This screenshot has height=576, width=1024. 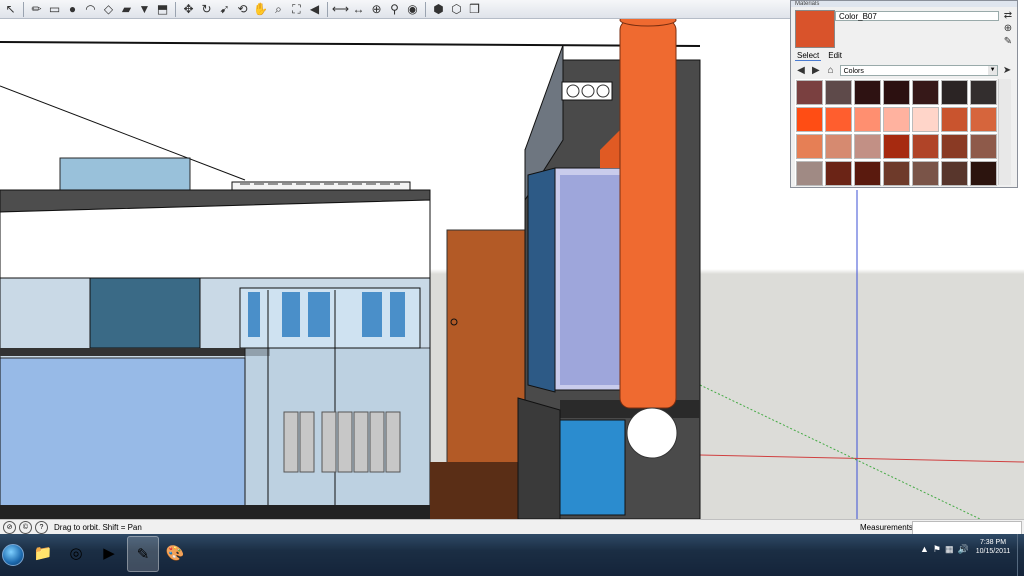 What do you see at coordinates (993, 70) in the screenshot?
I see `chevron-down-icon: ▼` at bounding box center [993, 70].